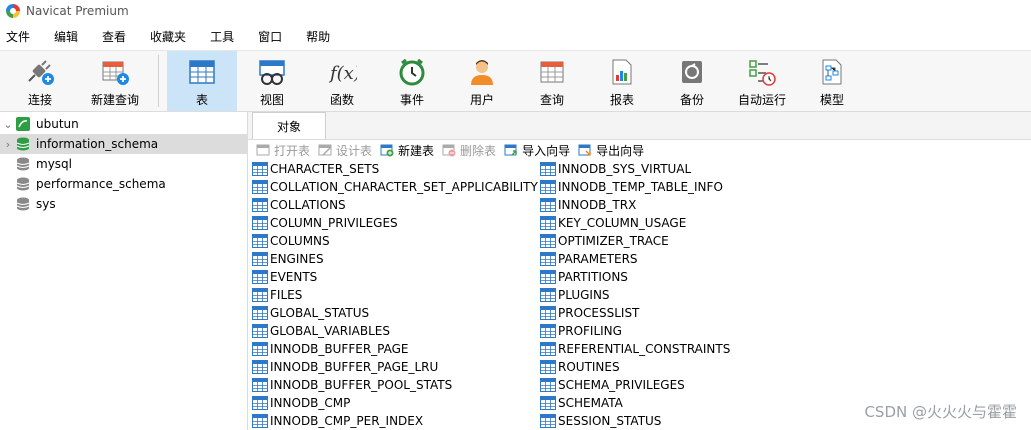  What do you see at coordinates (46, 204) in the screenshot?
I see `tree-db-label: sys` at bounding box center [46, 204].